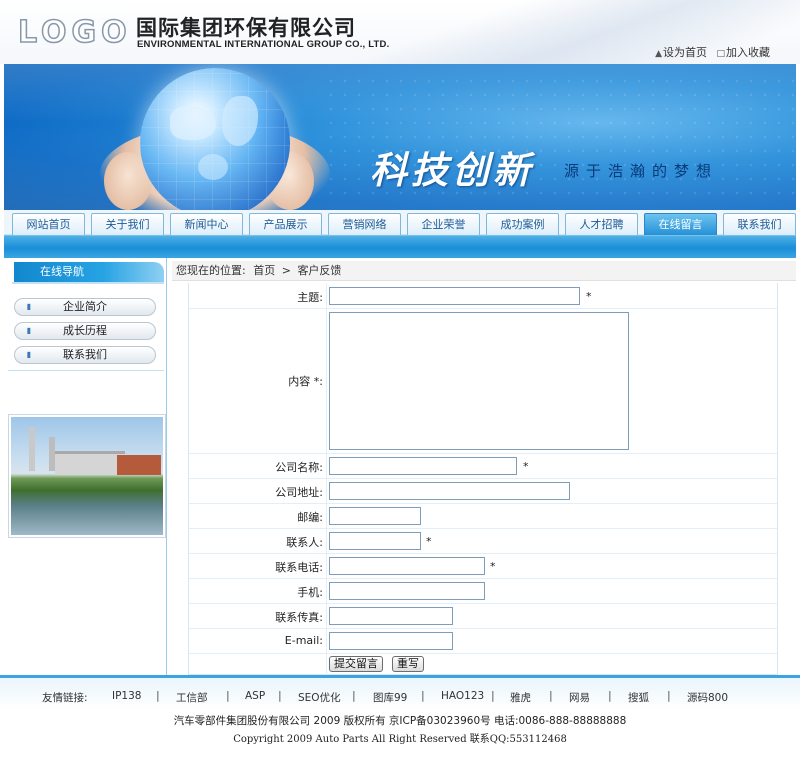 The image size is (800, 763). I want to click on contact-label: 联系人:, so click(304, 542).